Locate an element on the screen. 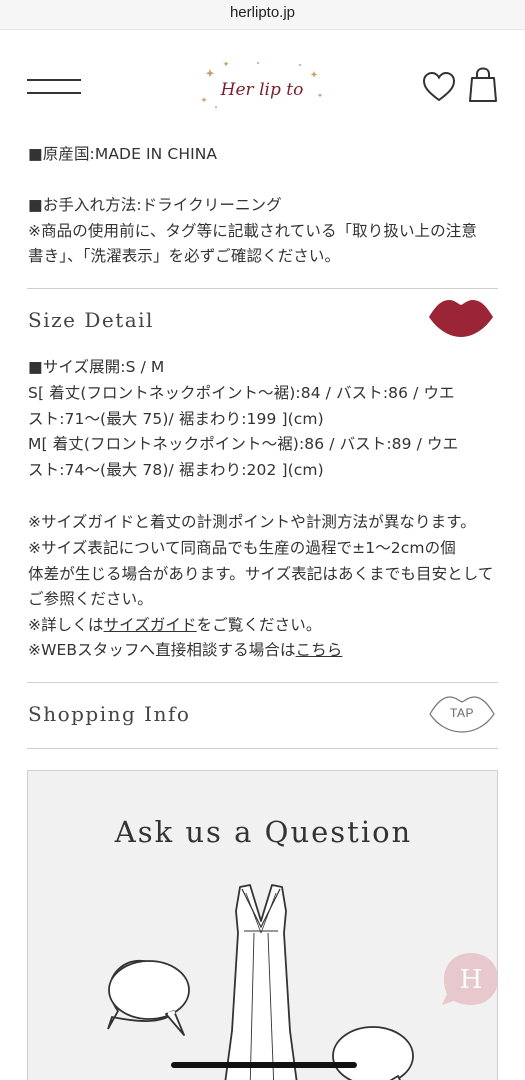  site-header: Her lip to is located at coordinates (262, 86).